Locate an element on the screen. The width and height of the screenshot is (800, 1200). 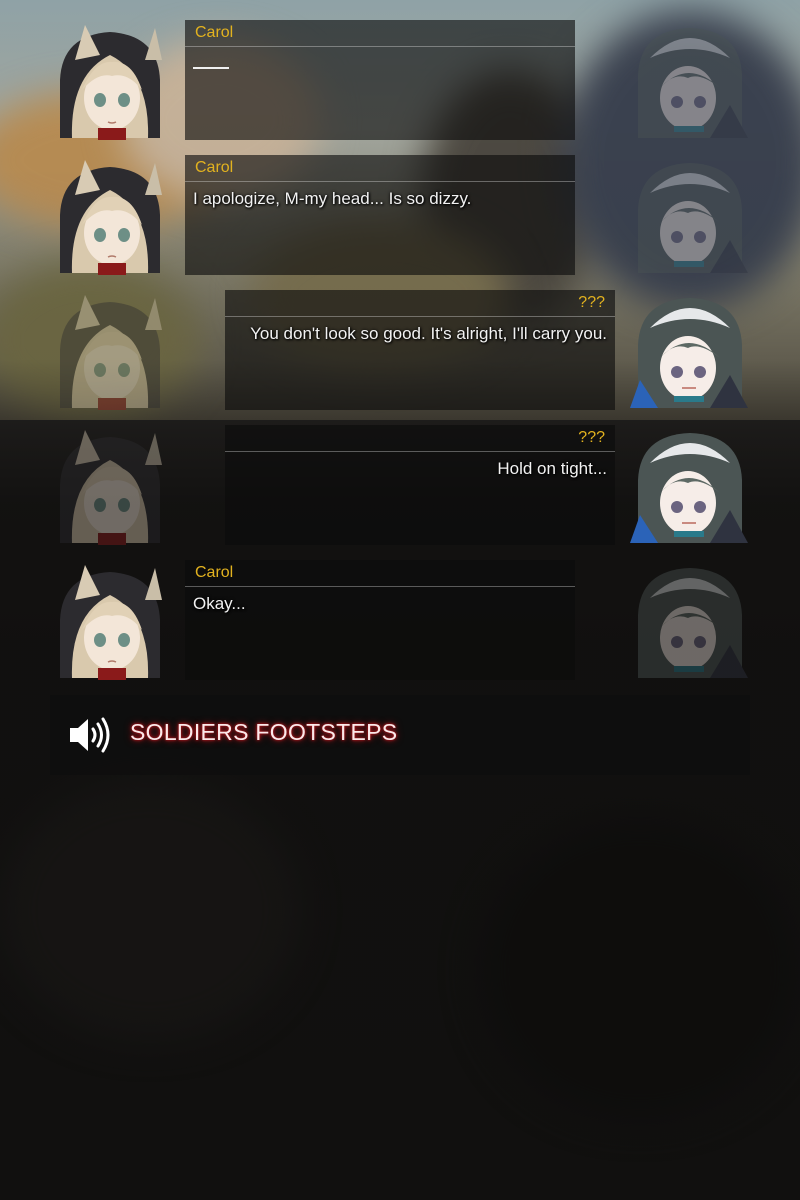
speaker-icon is located at coordinates (90, 735).